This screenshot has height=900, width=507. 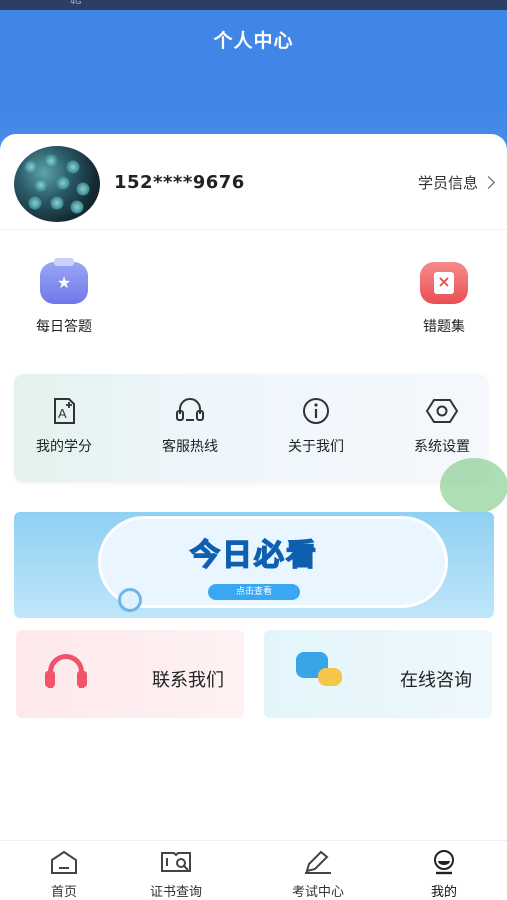 I want to click on info-icon, so click(x=316, y=411).